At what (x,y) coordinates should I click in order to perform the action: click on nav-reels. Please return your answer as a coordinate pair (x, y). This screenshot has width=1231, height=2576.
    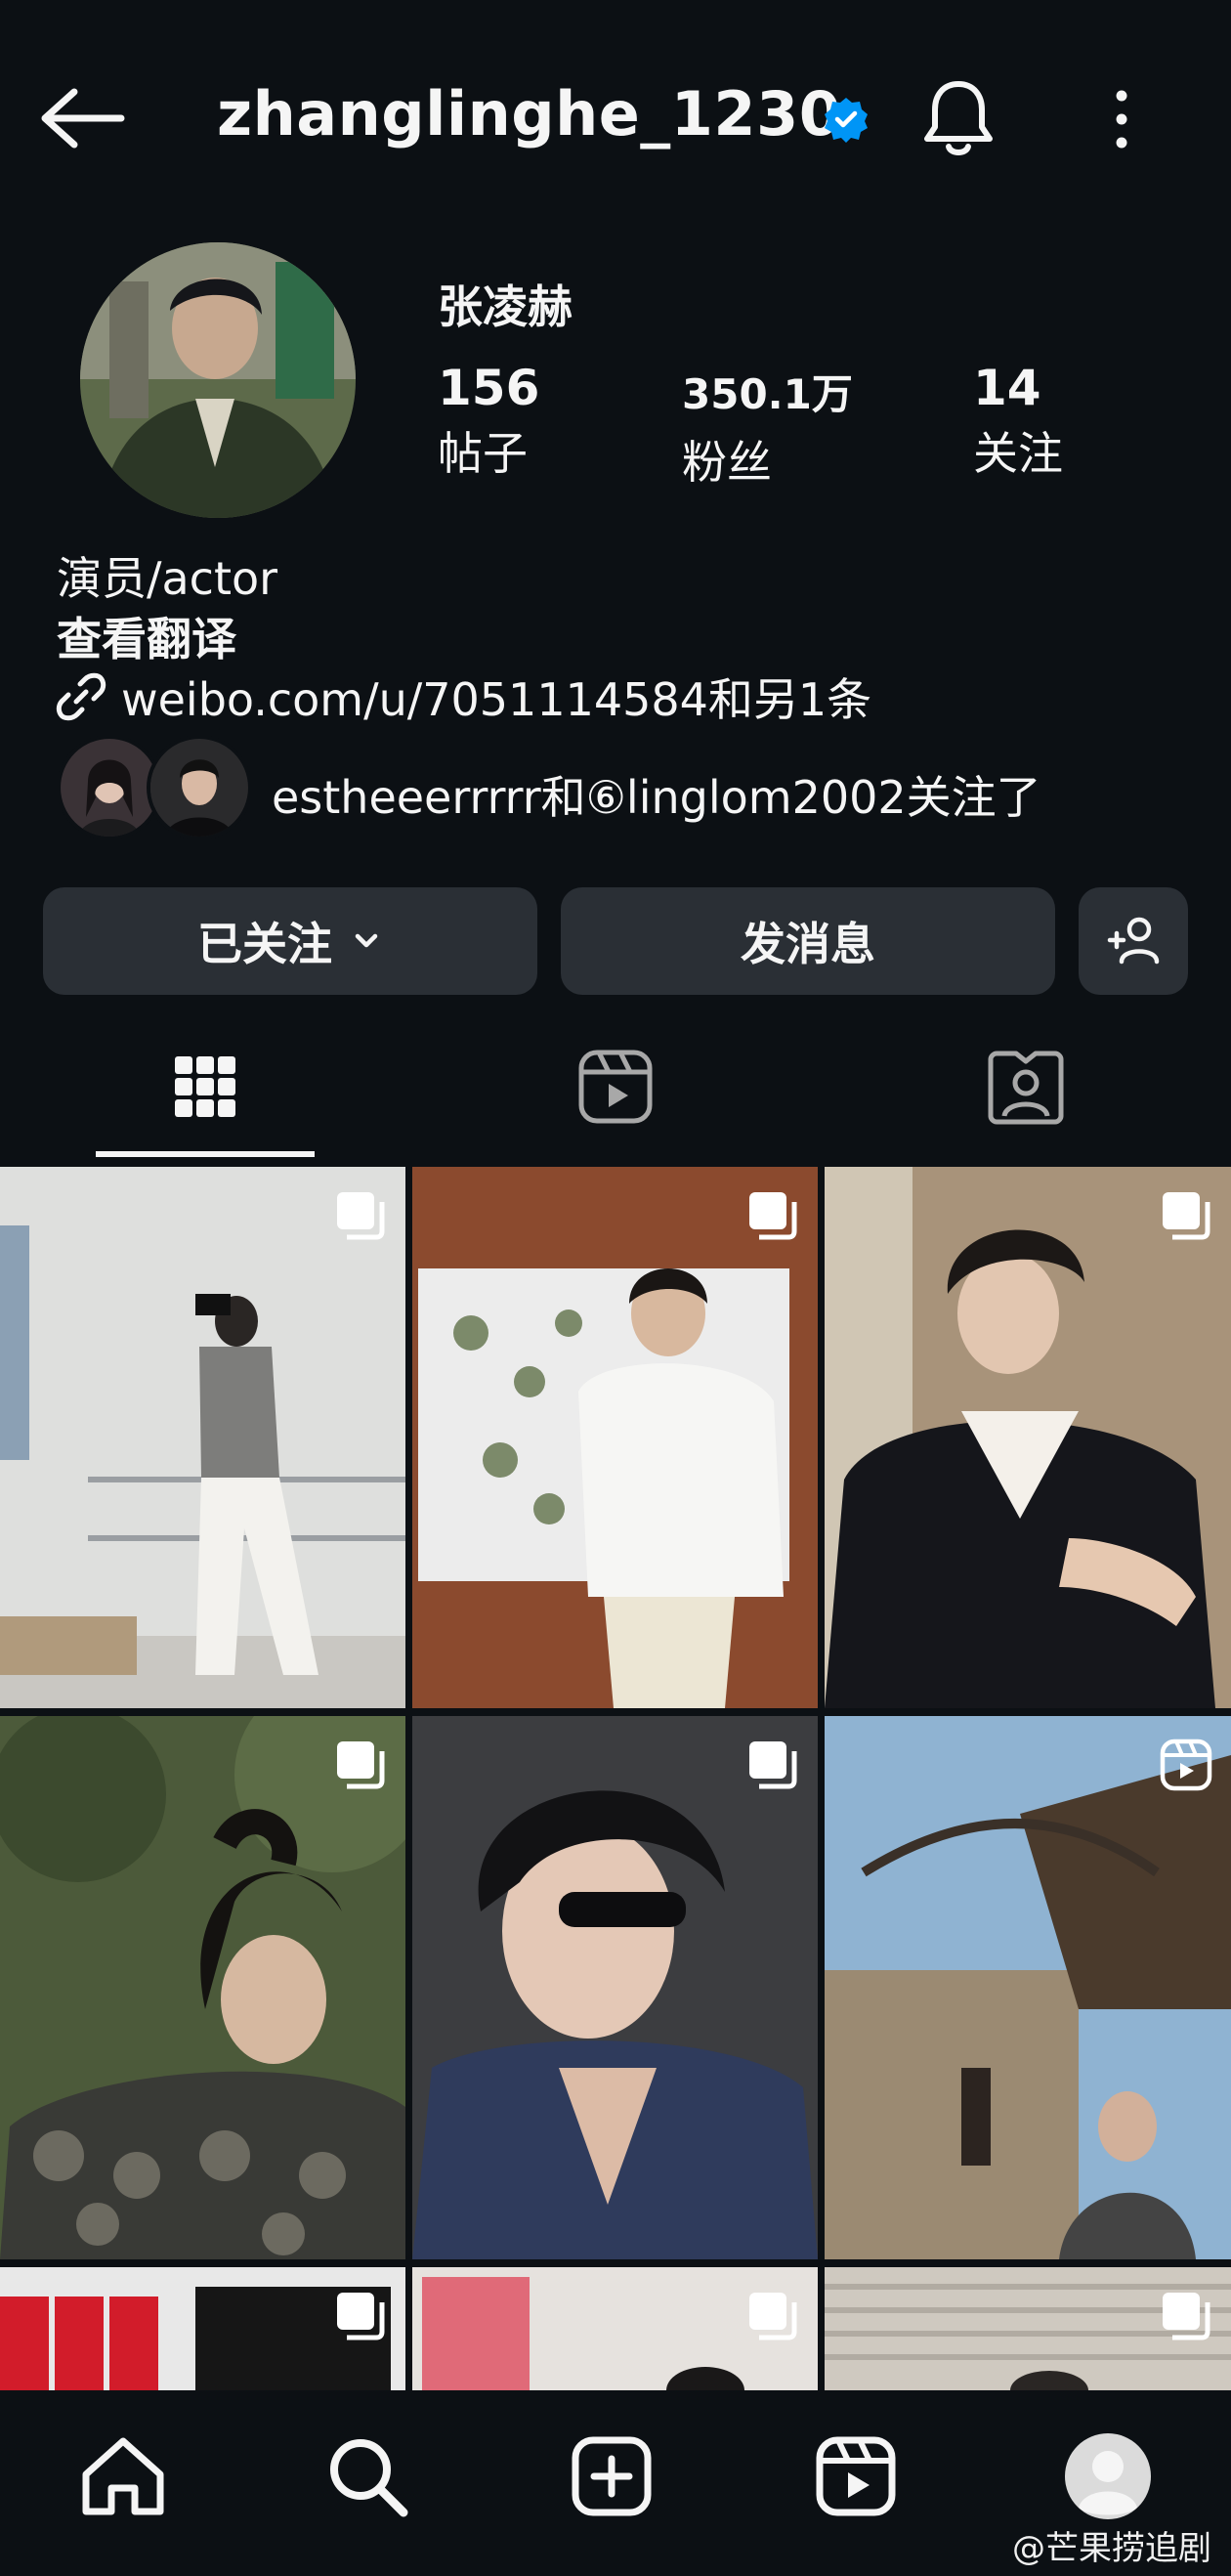
    Looking at the image, I should click on (856, 2476).